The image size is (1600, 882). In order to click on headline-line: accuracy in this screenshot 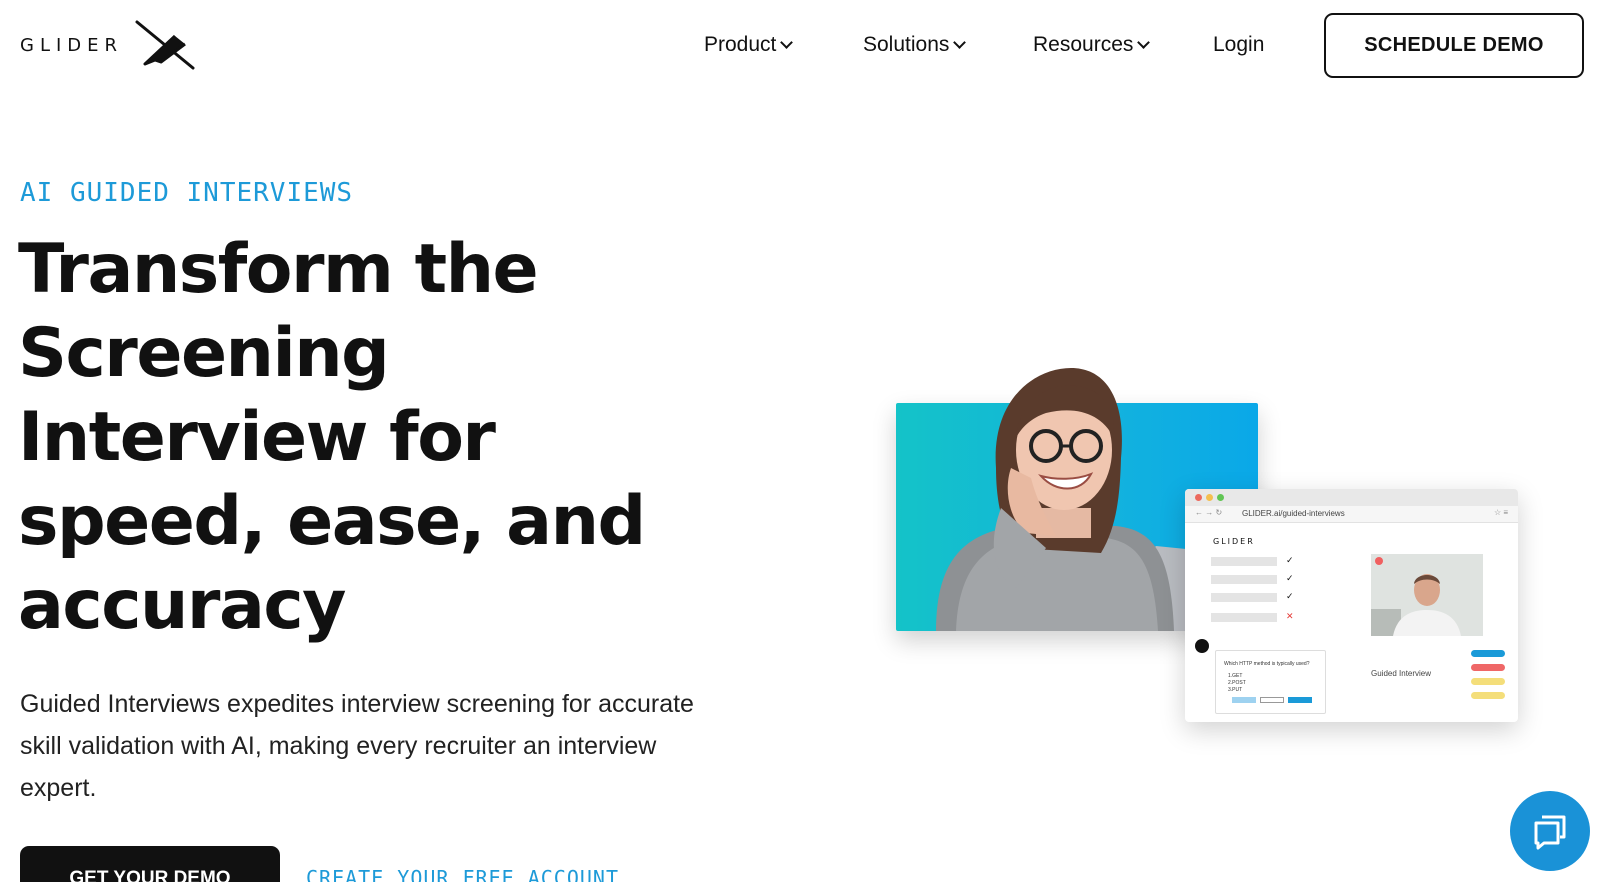, I will do `click(182, 605)`.